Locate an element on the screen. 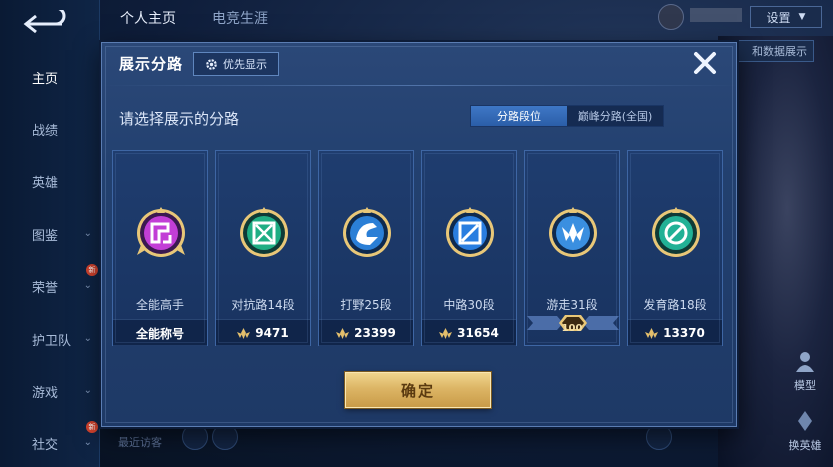  lane-card-mid: 中路30段 31654 is located at coordinates (469, 248).